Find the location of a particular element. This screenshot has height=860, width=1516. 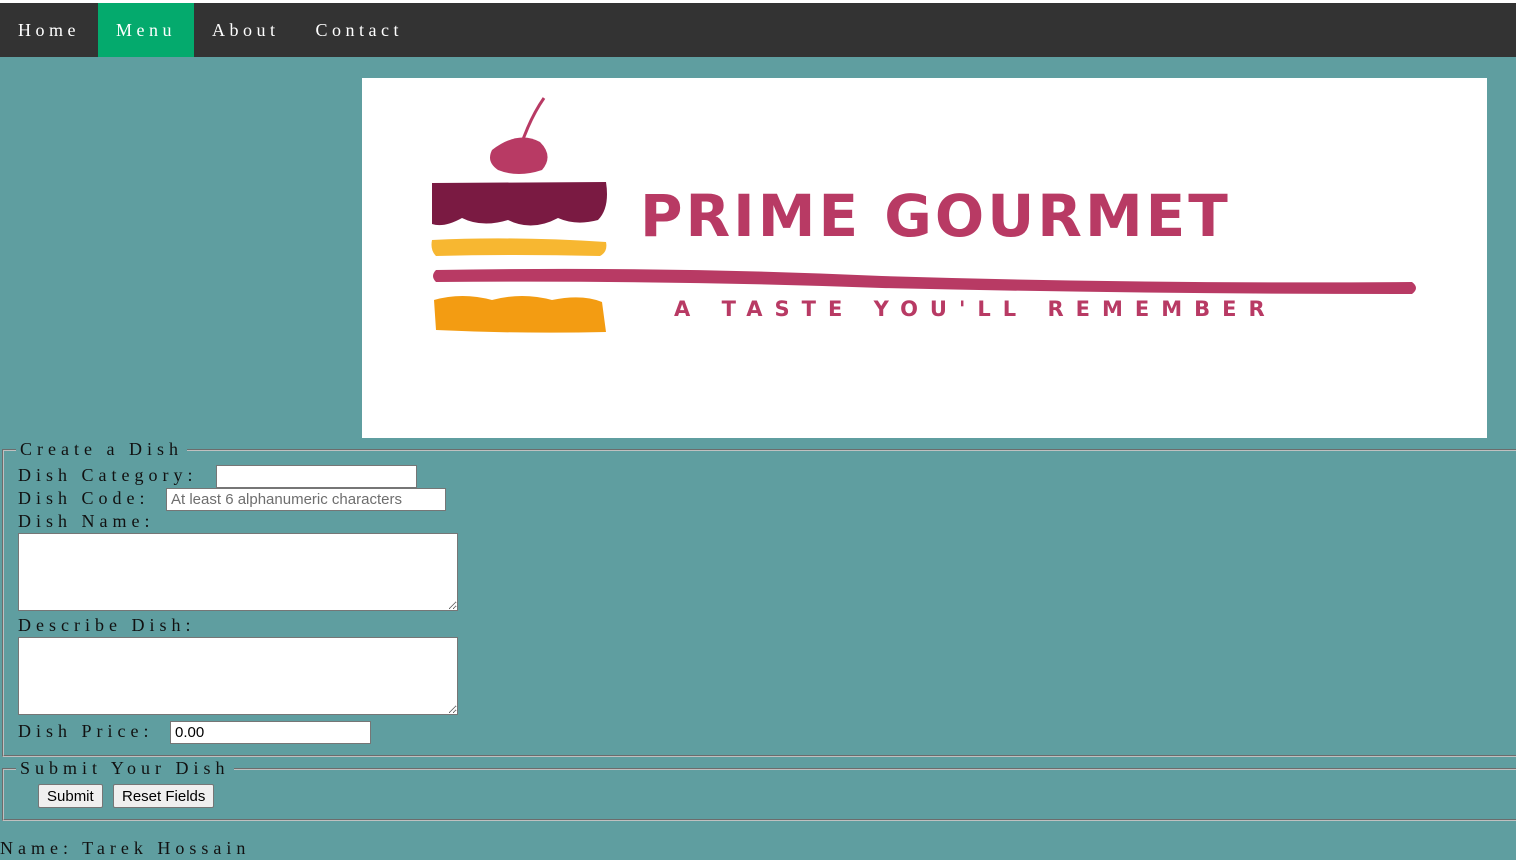

brand-tagline-text: A TASTE YOU'LL REMEMBER is located at coordinates (975, 309).